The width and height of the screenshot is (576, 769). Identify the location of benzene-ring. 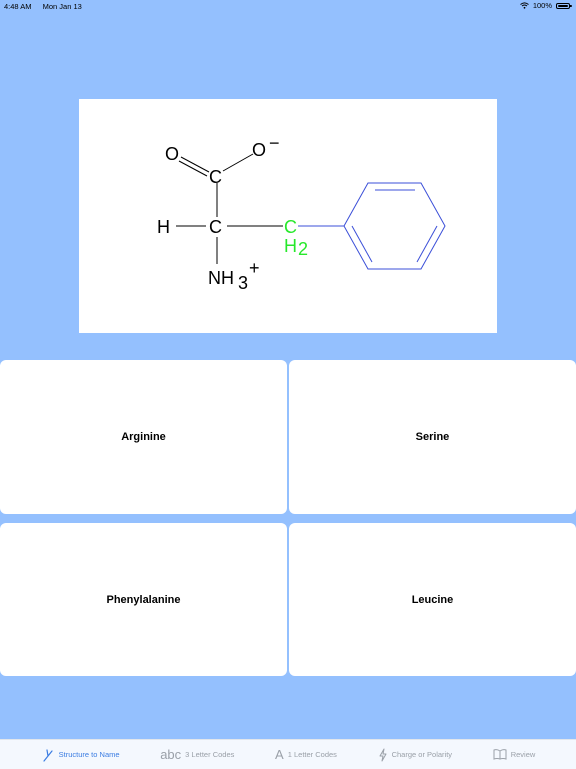
(394, 226).